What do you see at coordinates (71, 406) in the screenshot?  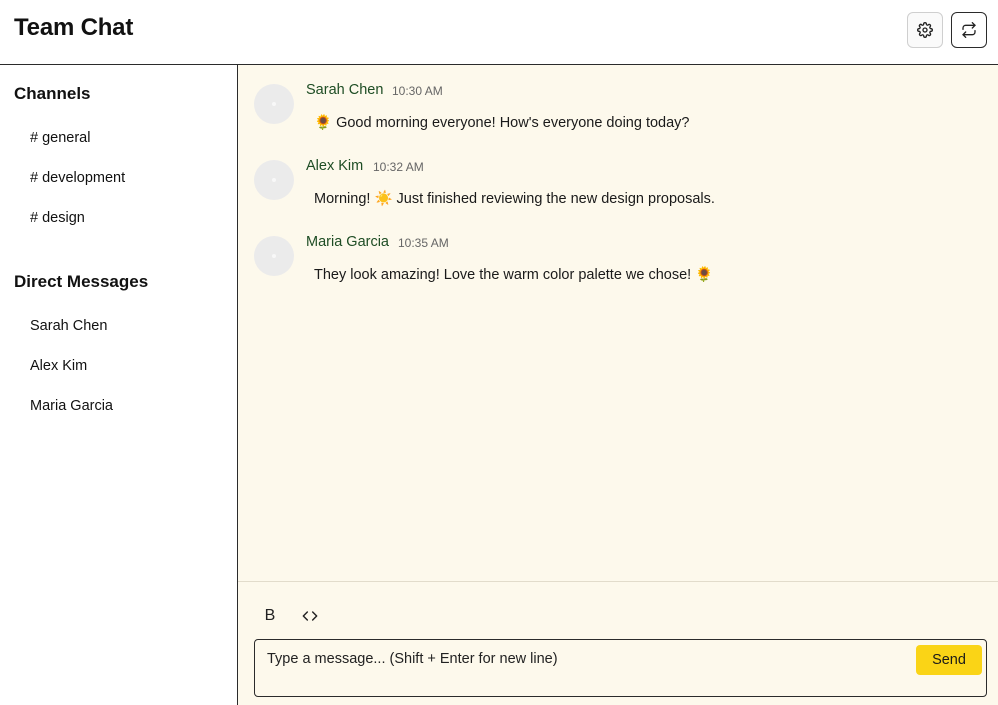 I see `sidebar-dm-maria-garcia: Maria Garcia` at bounding box center [71, 406].